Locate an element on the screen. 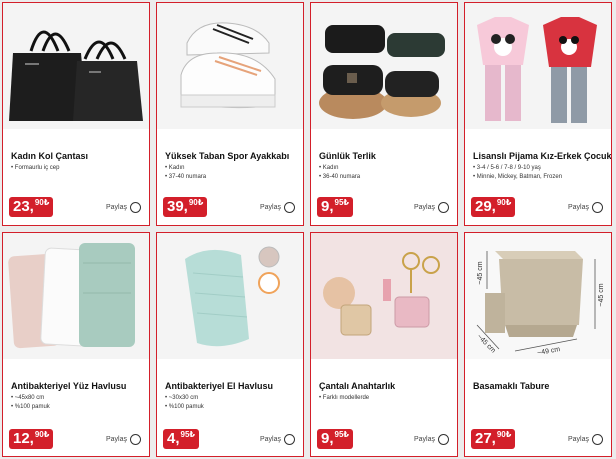  feature-item: 36-40 numara is located at coordinates (339, 177).